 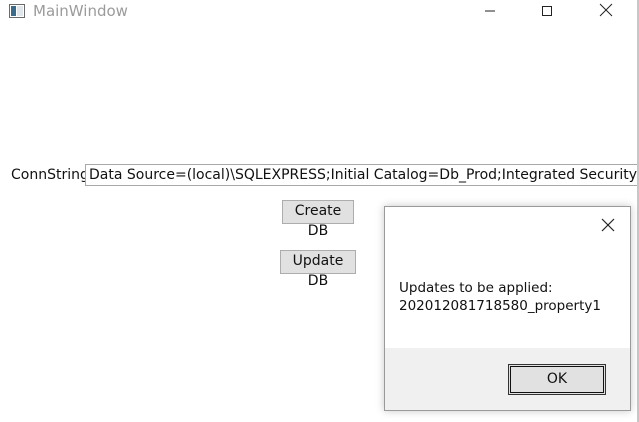 I want to click on maximize-button, so click(x=547, y=11).